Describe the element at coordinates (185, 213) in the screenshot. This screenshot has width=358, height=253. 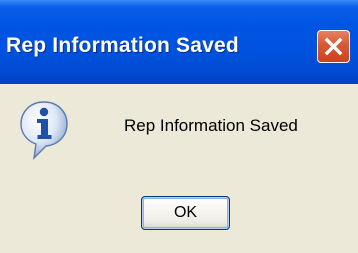
I see `ok-button: OK` at that location.